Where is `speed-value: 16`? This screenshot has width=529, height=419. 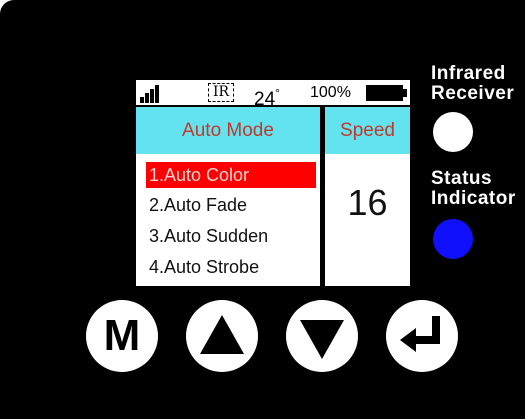 speed-value: 16 is located at coordinates (367, 202).